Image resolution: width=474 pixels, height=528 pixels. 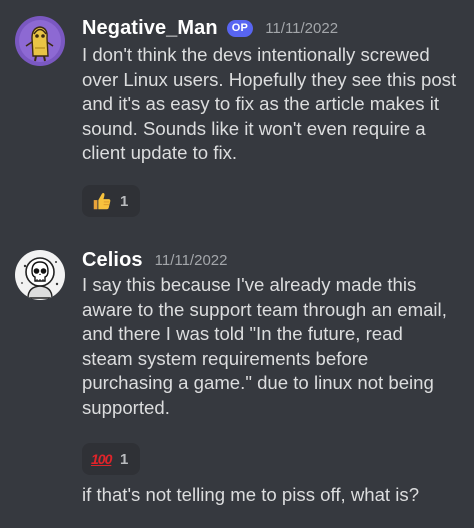 I want to click on thumbs-up-icon, so click(x=102, y=201).